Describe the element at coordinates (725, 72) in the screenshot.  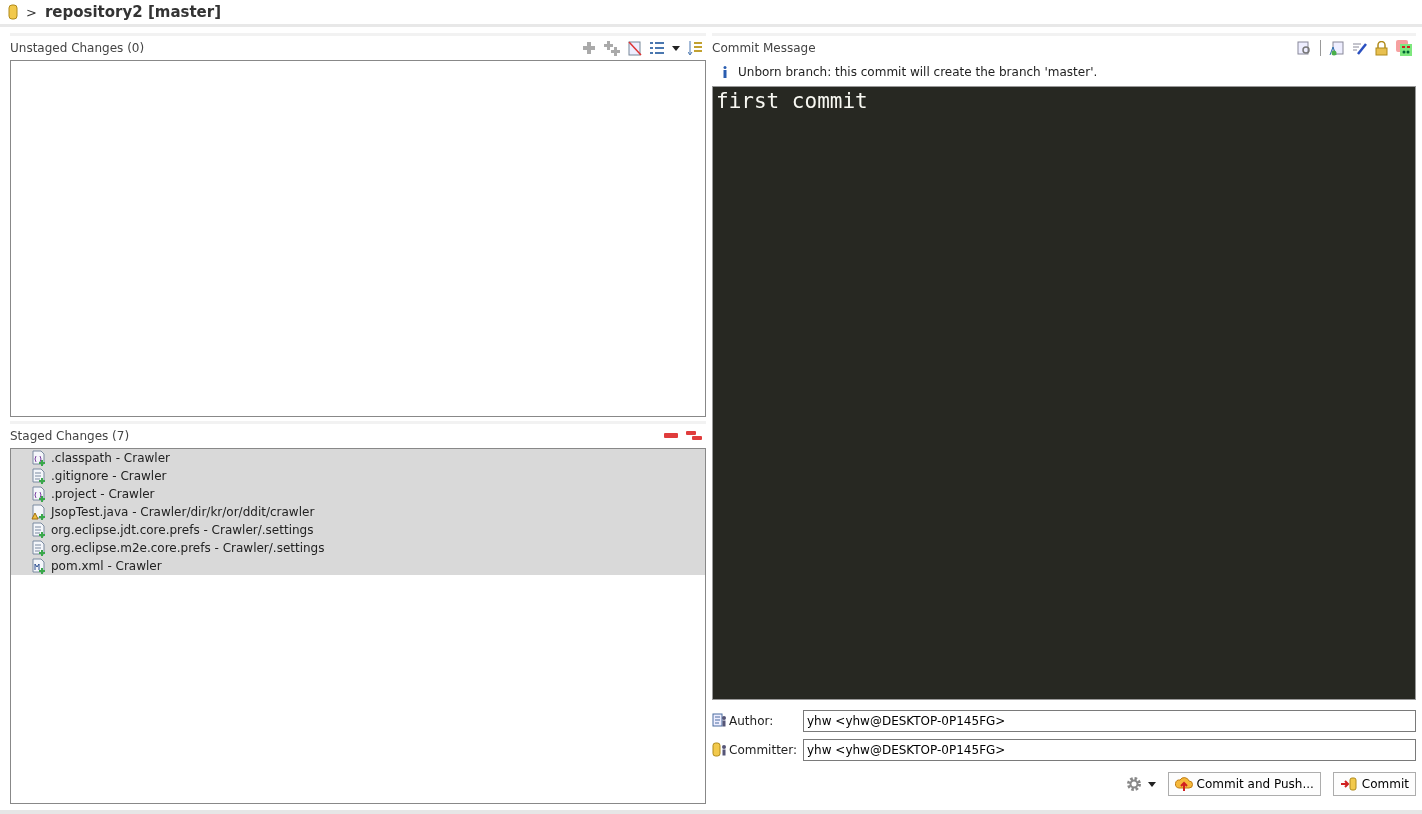
I see `info-icon` at that location.